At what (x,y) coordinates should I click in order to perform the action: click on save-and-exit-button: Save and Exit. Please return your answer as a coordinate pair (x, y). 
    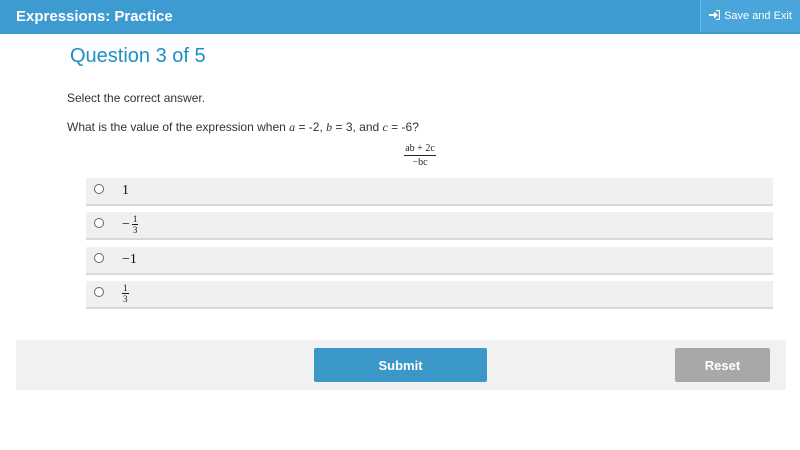
    Looking at the image, I should click on (750, 16).